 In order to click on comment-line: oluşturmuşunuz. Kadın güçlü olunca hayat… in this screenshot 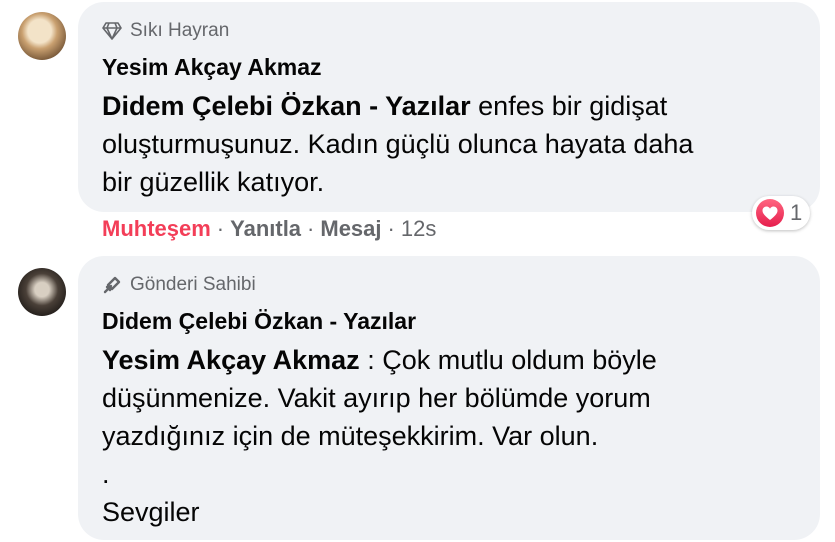, I will do `click(398, 144)`.